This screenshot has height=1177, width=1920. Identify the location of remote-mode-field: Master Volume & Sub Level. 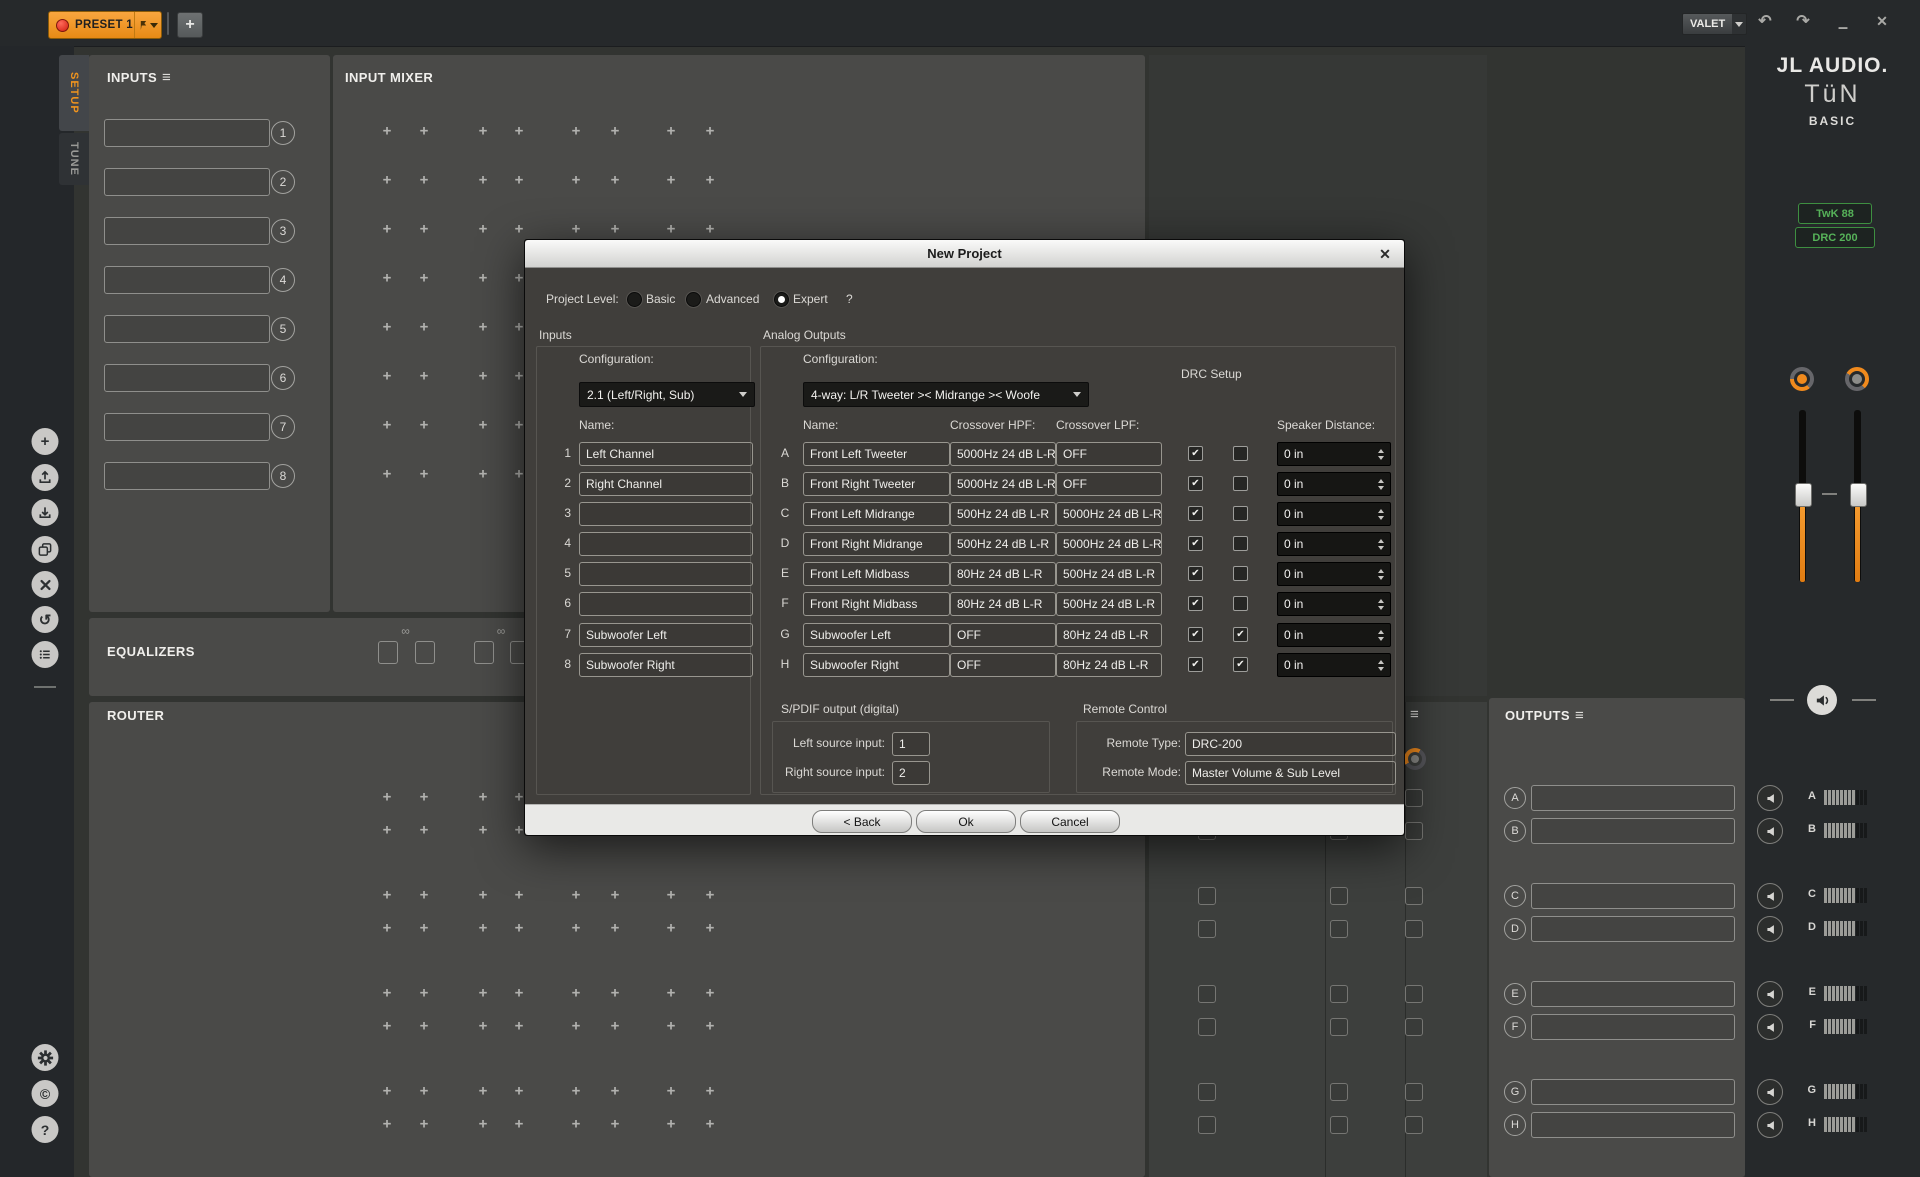
(1290, 773).